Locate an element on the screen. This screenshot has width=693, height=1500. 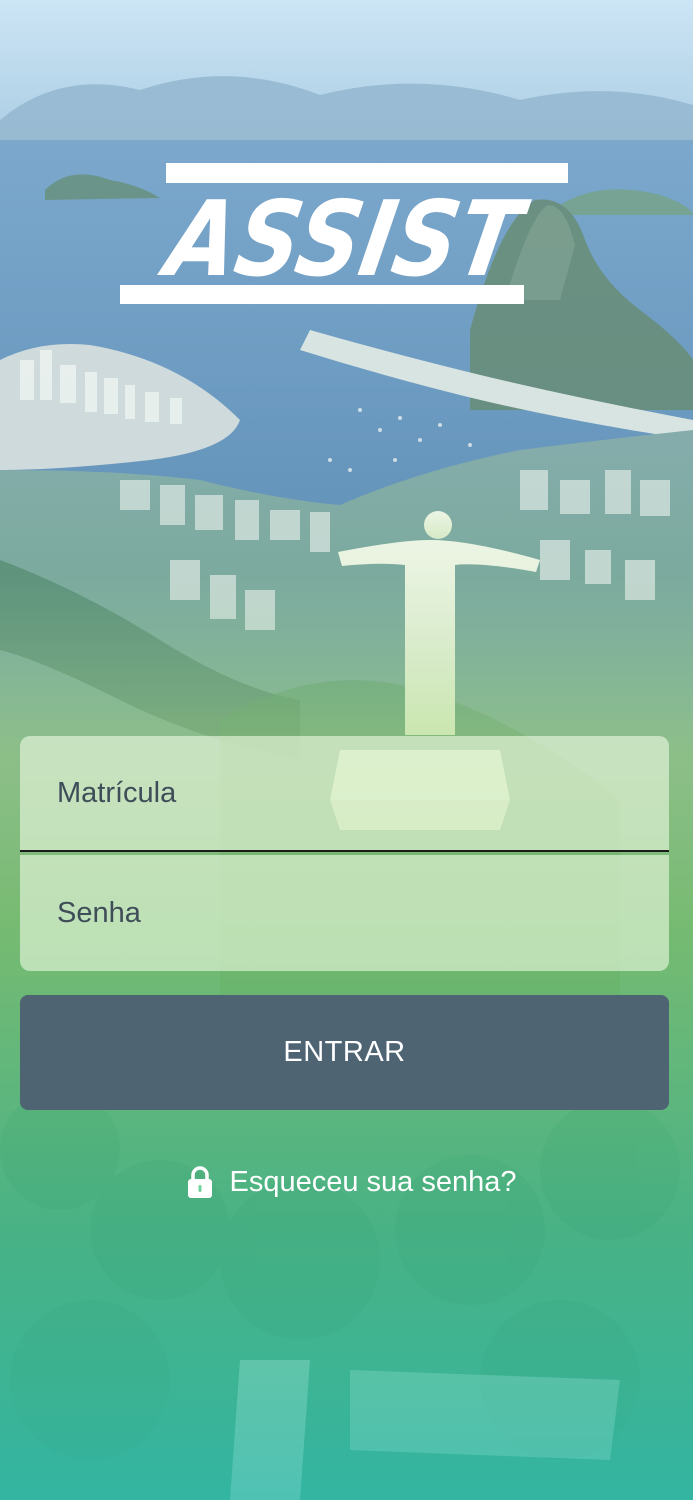
forgot-password-link: Esqueceu sua senha? is located at coordinates (346, 1182).